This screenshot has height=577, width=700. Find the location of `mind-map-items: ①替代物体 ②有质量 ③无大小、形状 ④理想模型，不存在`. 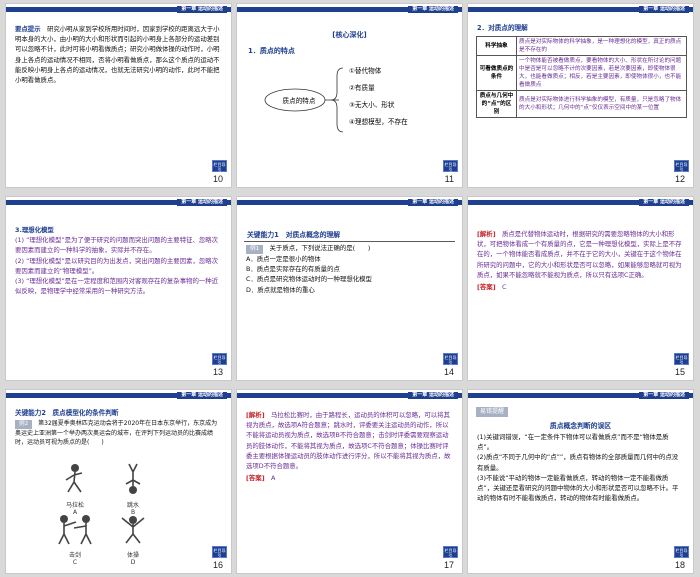

mind-map-items: ①替代物体 ②有质量 ③无大小、形状 ④理想模型，不存在 is located at coordinates (378, 97).